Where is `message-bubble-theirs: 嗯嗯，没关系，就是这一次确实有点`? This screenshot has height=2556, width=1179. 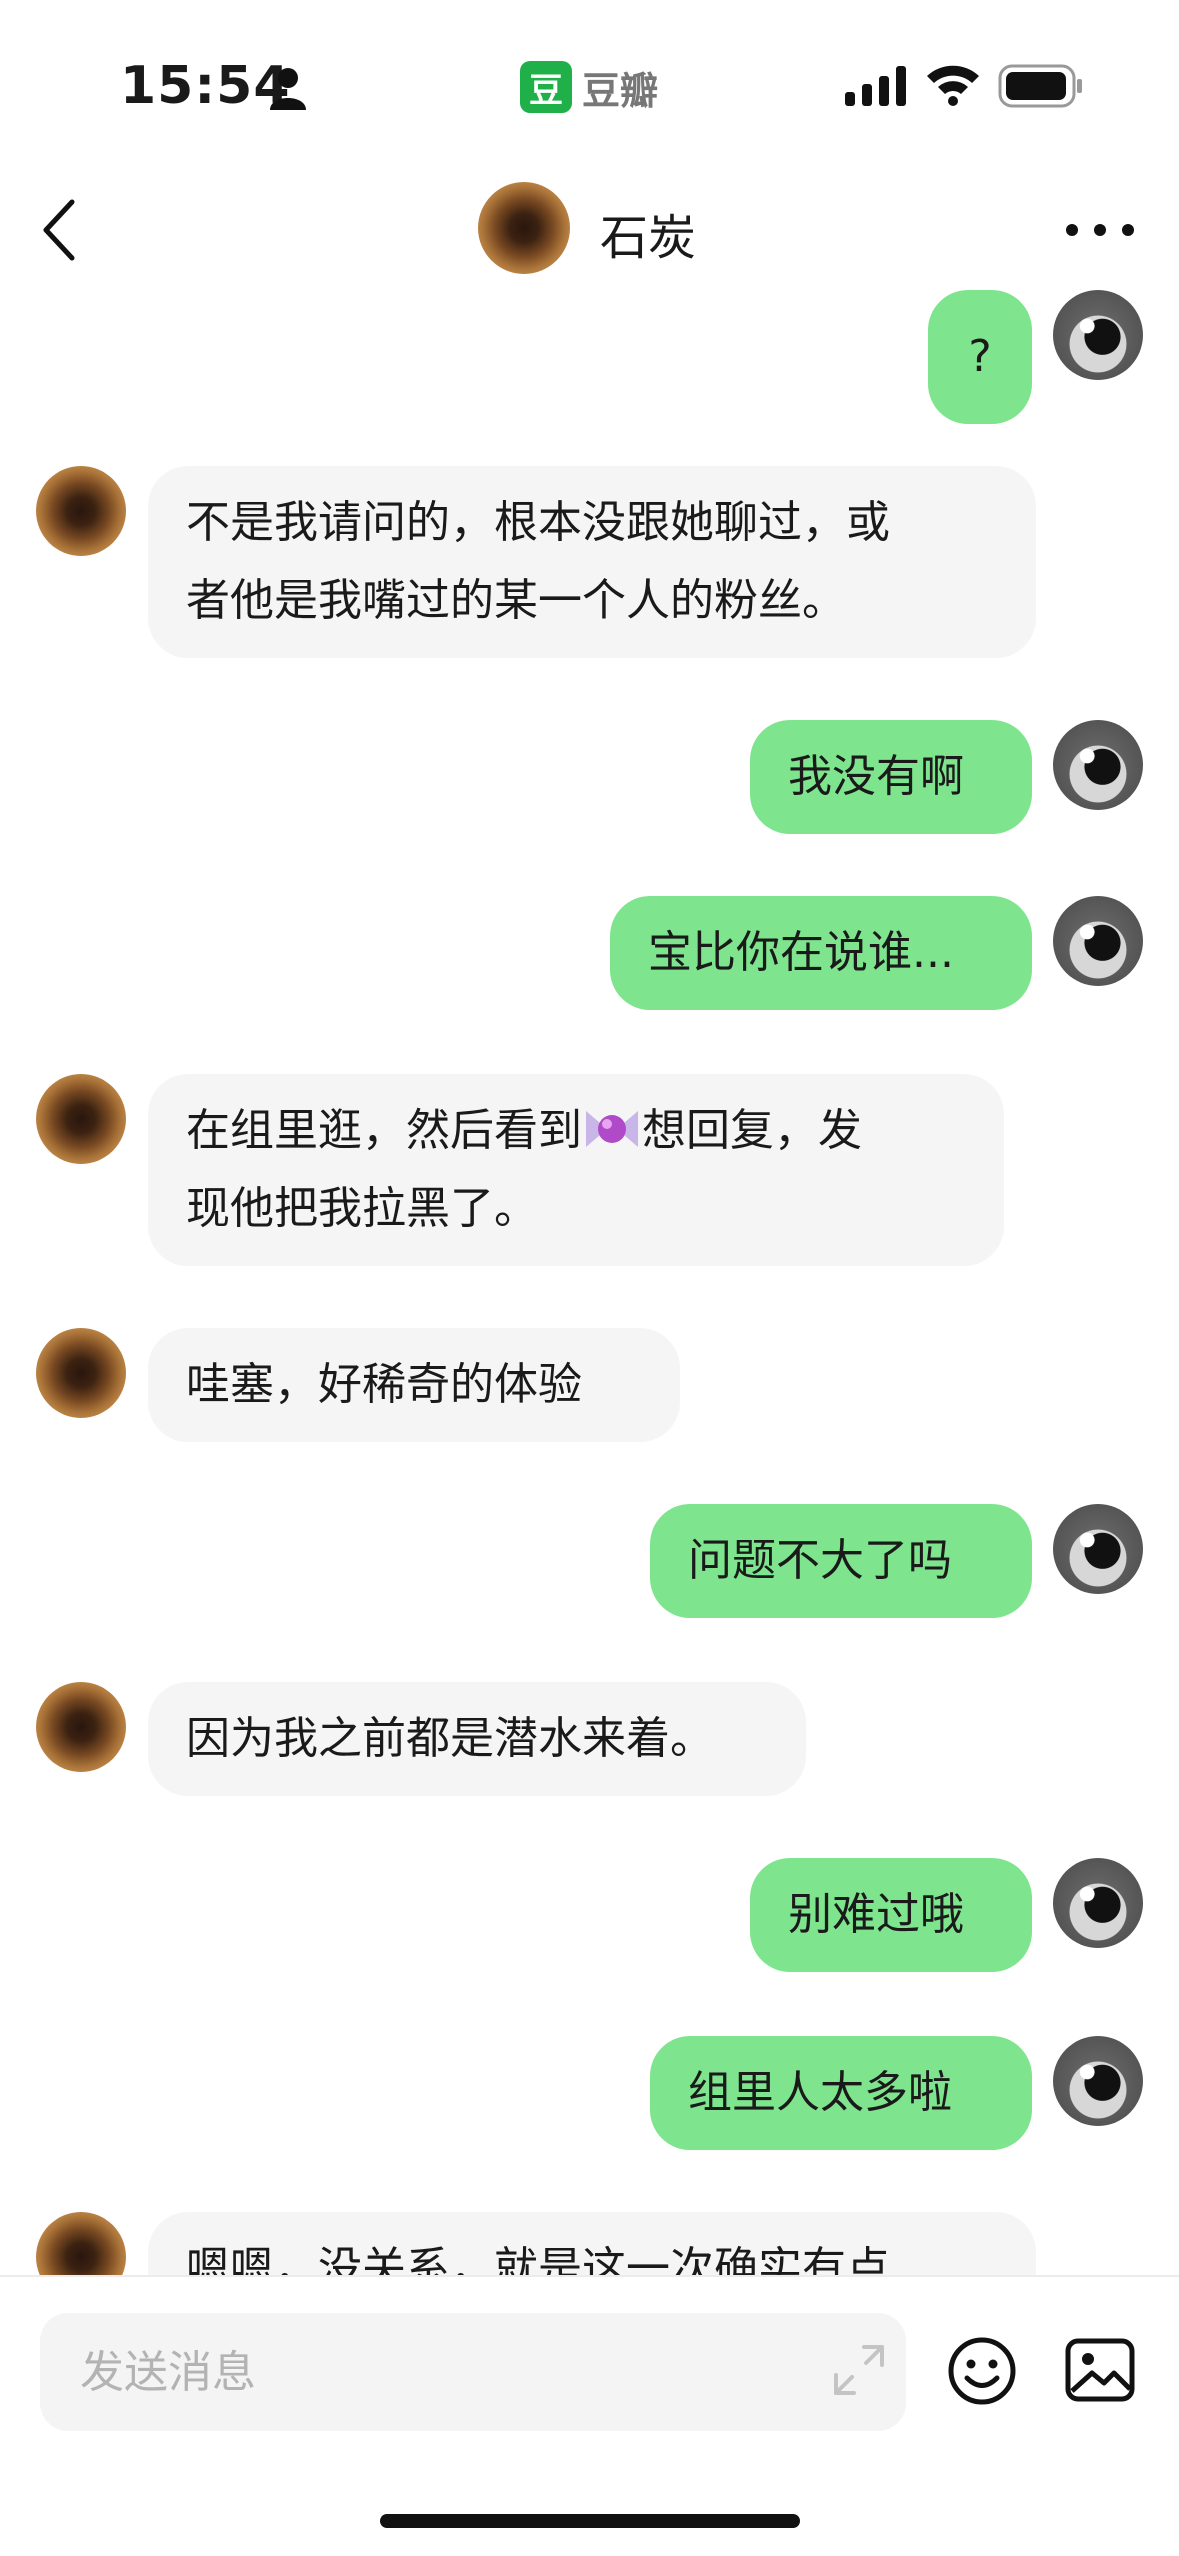
message-bubble-theirs: 嗯嗯，没关系，就是这一次确实有点 is located at coordinates (592, 2243).